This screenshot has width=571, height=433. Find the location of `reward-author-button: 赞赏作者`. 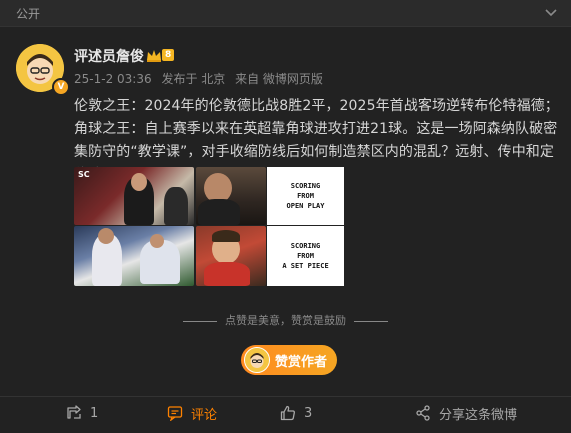

reward-author-button: 赞赏作者 is located at coordinates (289, 360).